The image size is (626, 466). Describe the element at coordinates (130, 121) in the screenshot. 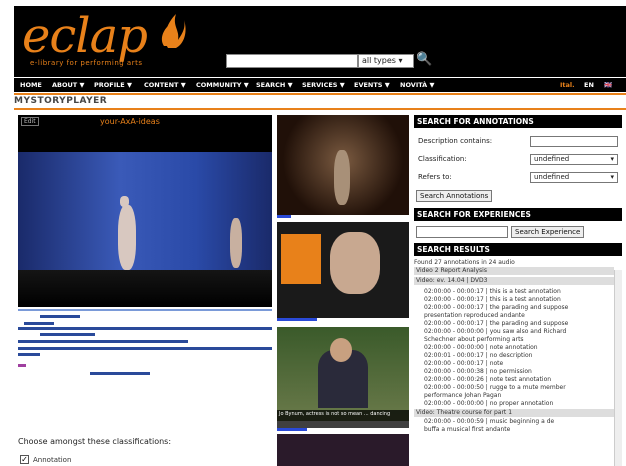

I see `video-title: your-AxA-ideas` at that location.